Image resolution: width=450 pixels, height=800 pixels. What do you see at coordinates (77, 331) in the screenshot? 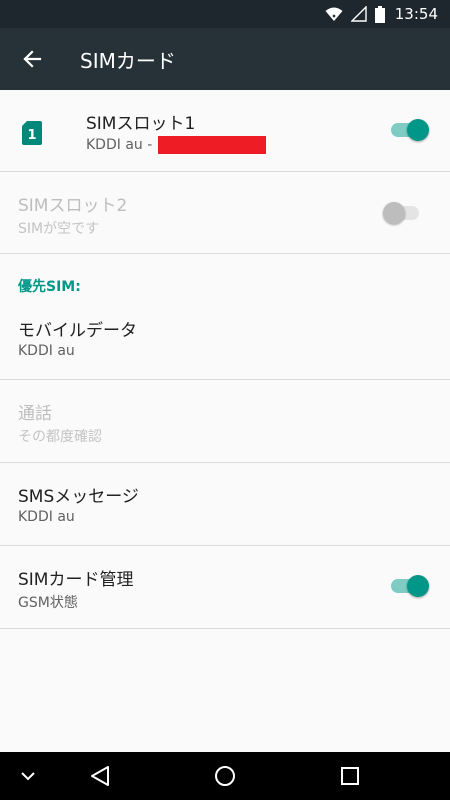
I see `mobile-data-title: モバイルデータ` at bounding box center [77, 331].